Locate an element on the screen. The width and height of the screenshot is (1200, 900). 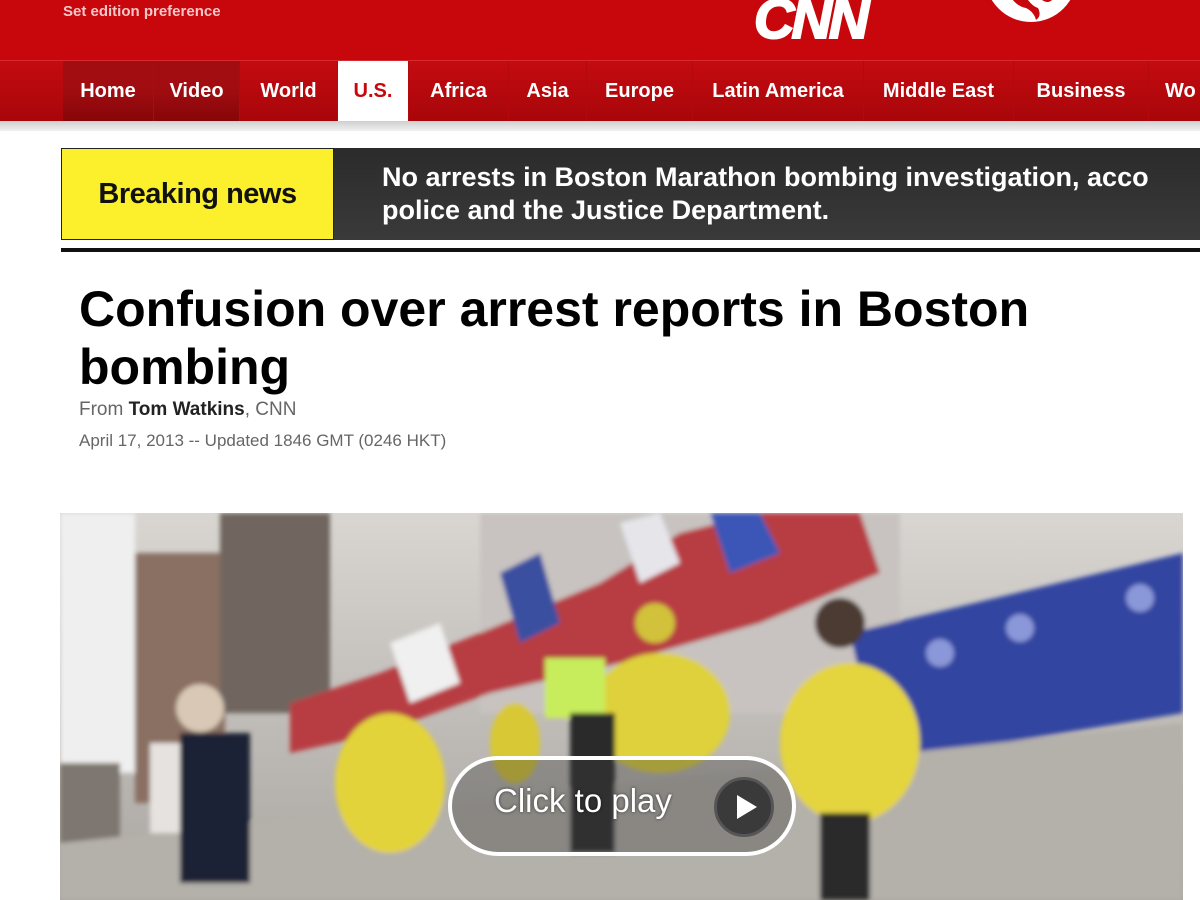
play-button: Click to play is located at coordinates (622, 806).